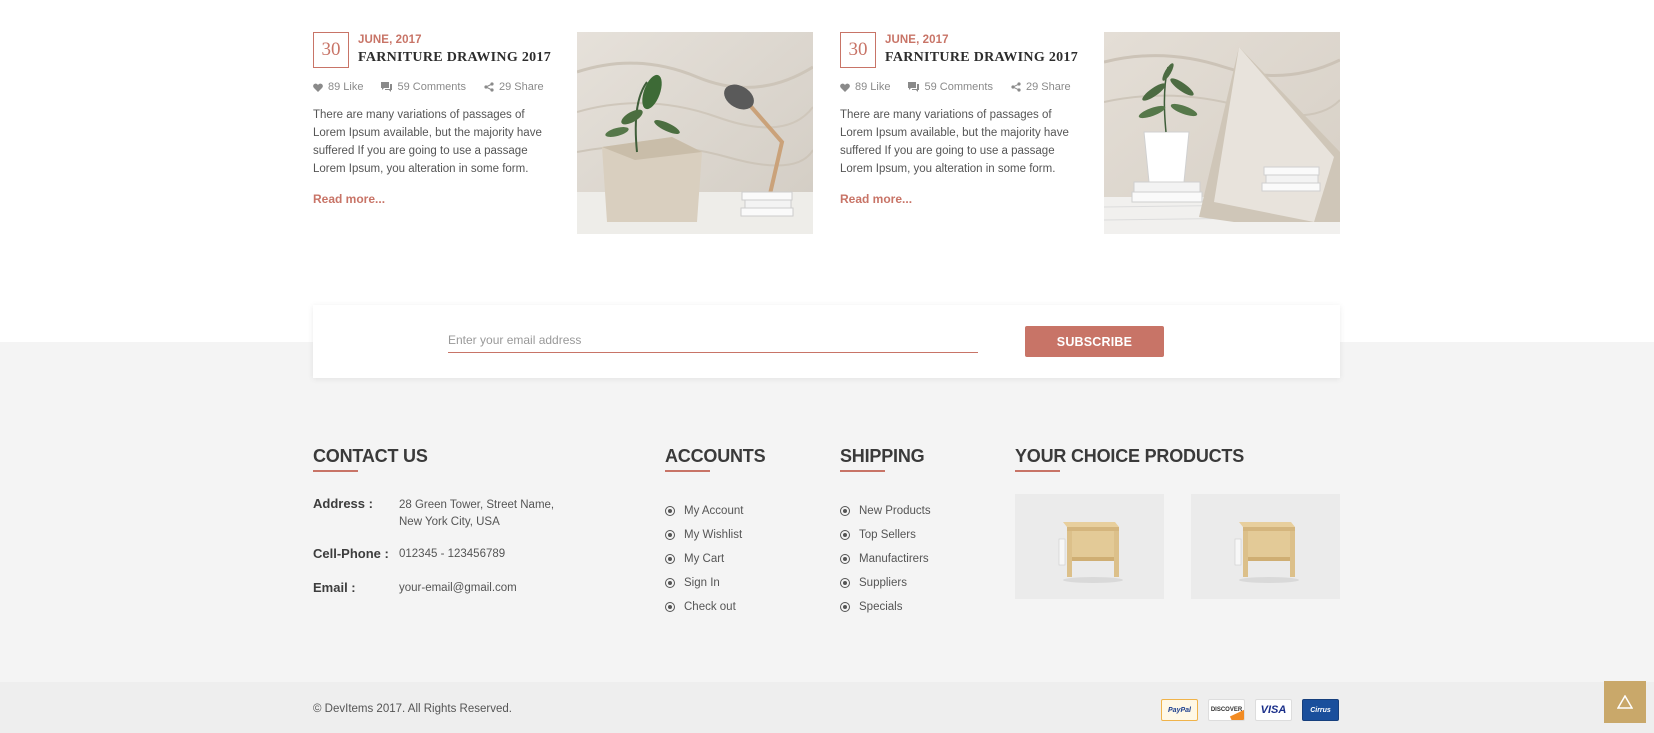 This screenshot has width=1654, height=733. I want to click on scroll-to-top-button, so click(1625, 702).